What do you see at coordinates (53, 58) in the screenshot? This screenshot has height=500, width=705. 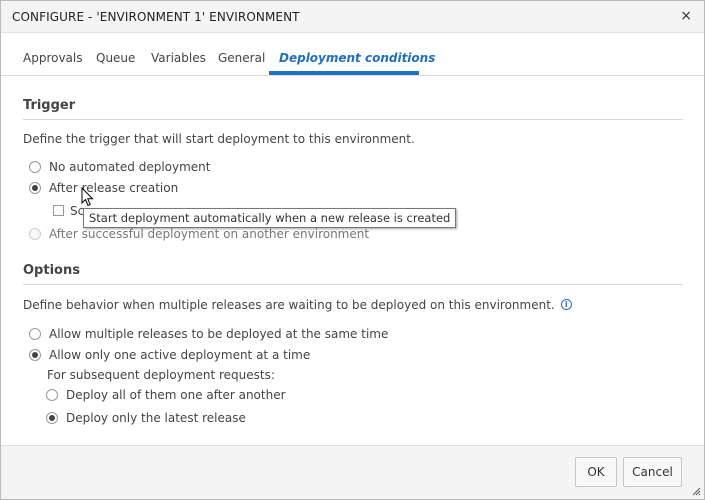 I see `tab-approvals: Approvals` at bounding box center [53, 58].